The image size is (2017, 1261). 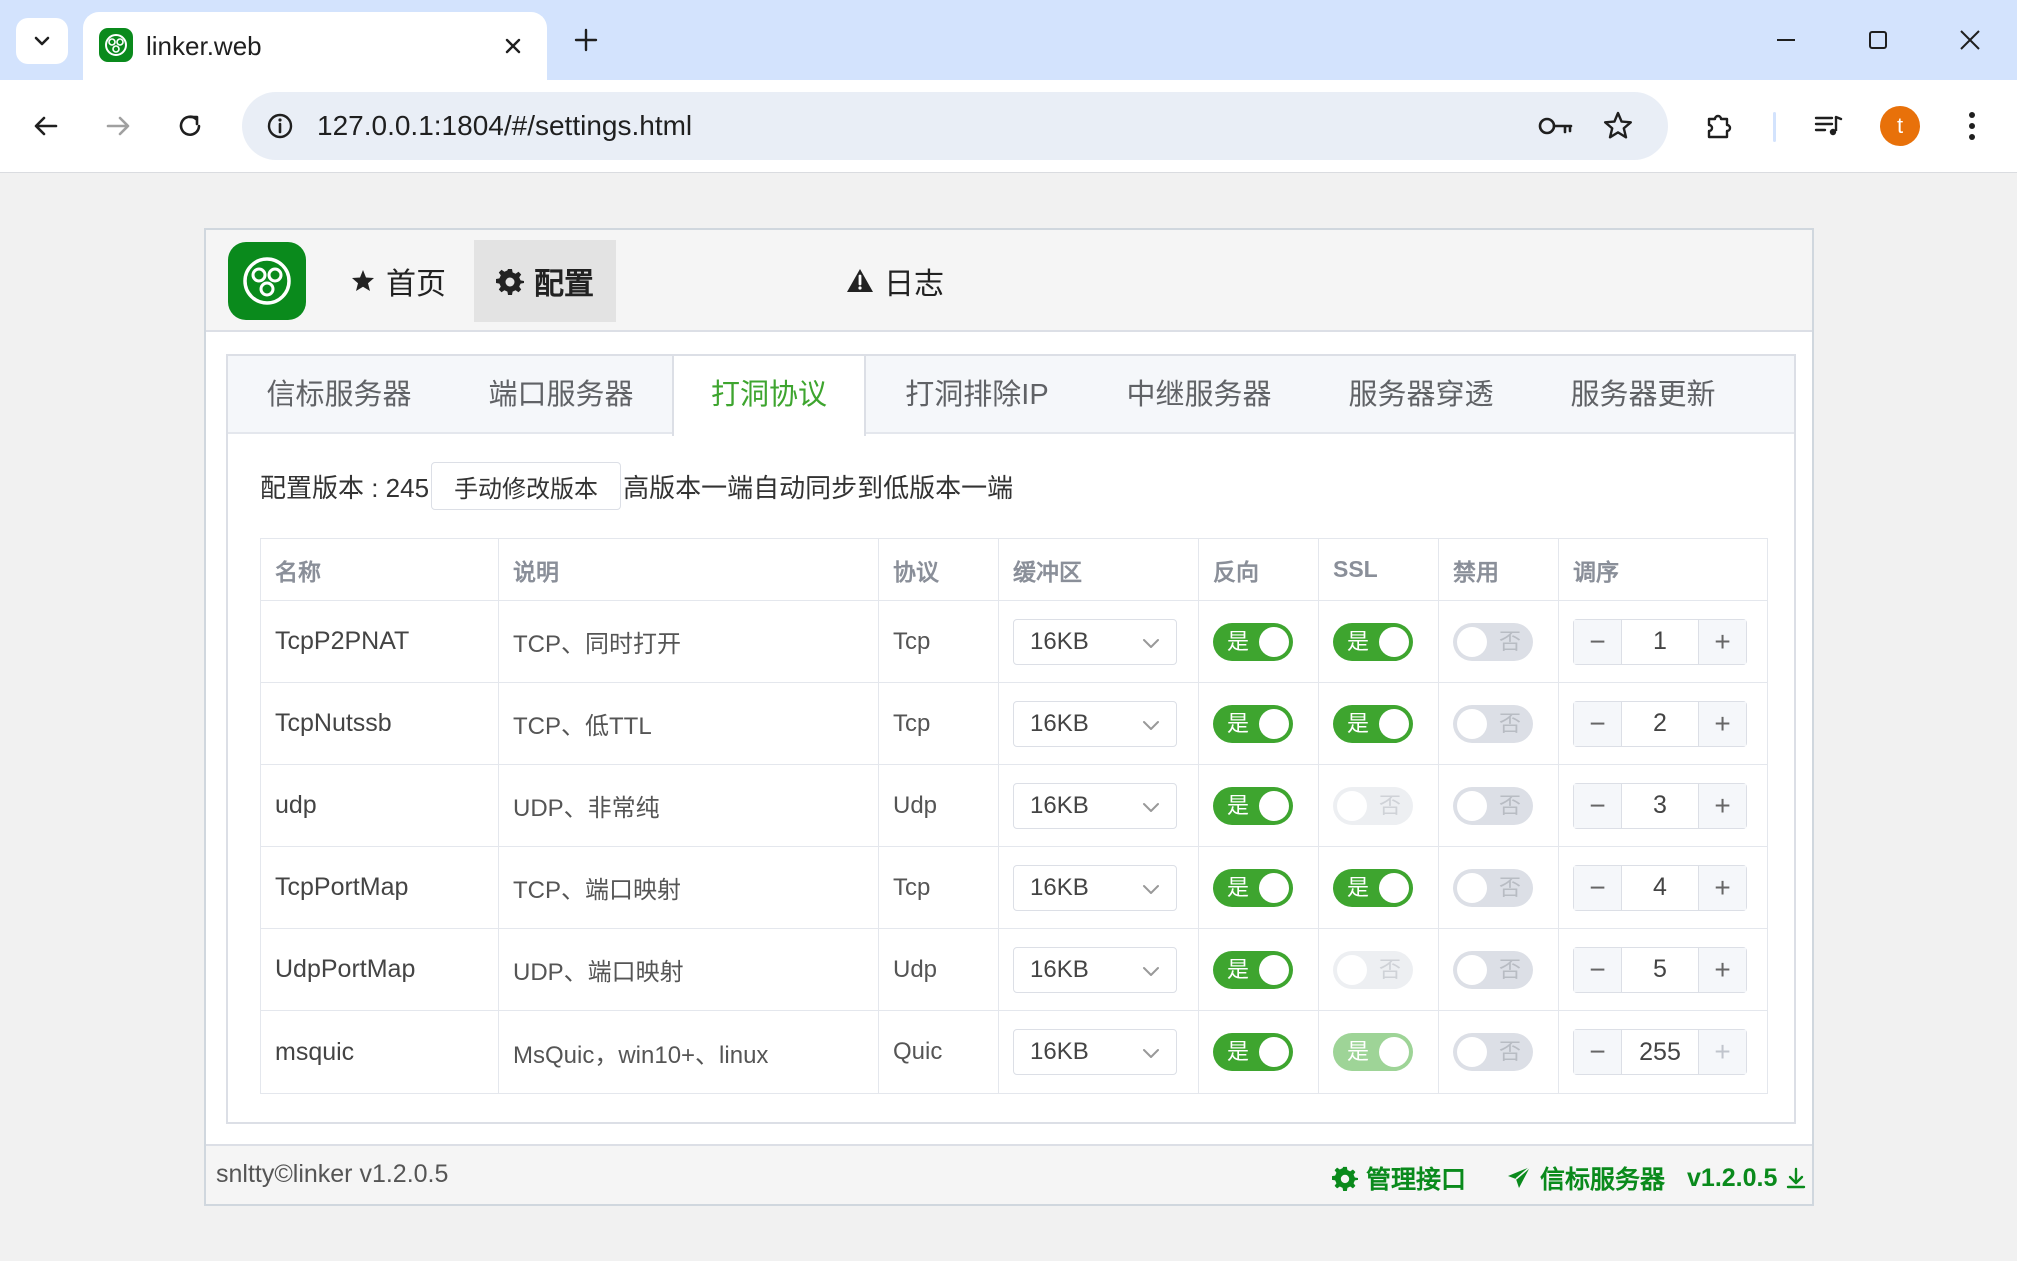 I want to click on toolbar-separator, so click(x=1774, y=127).